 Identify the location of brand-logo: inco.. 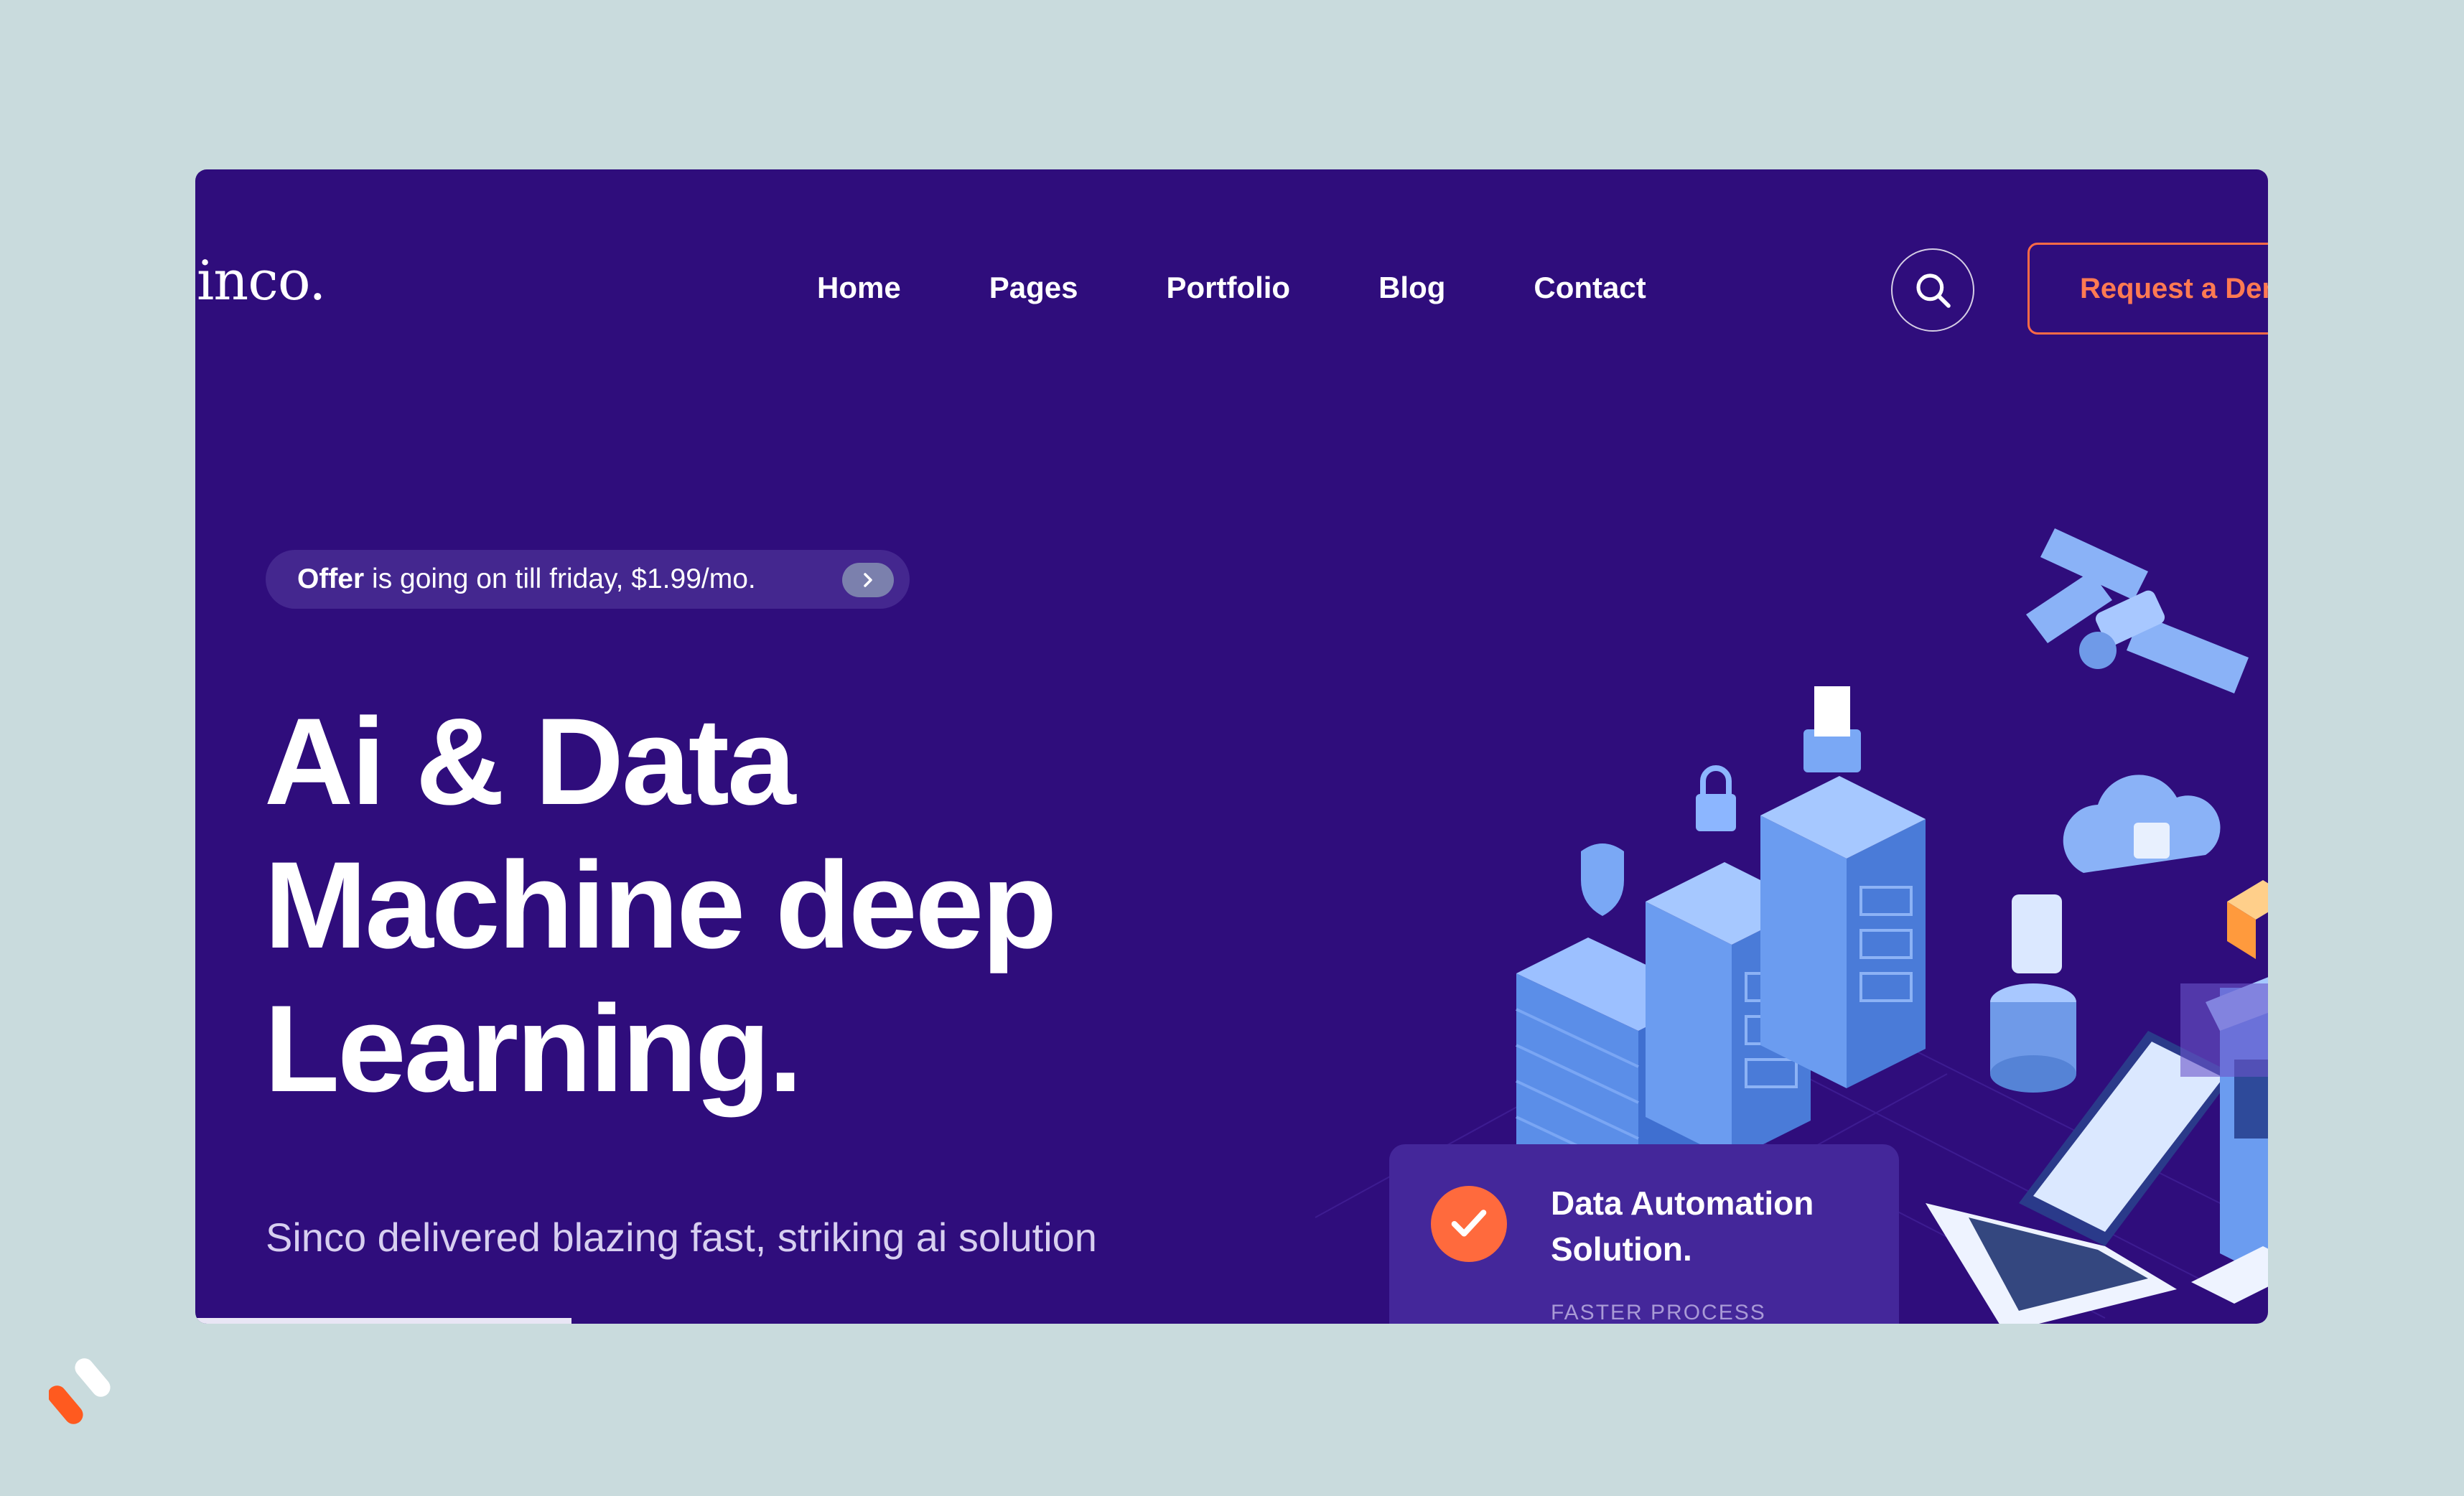
(261, 280).